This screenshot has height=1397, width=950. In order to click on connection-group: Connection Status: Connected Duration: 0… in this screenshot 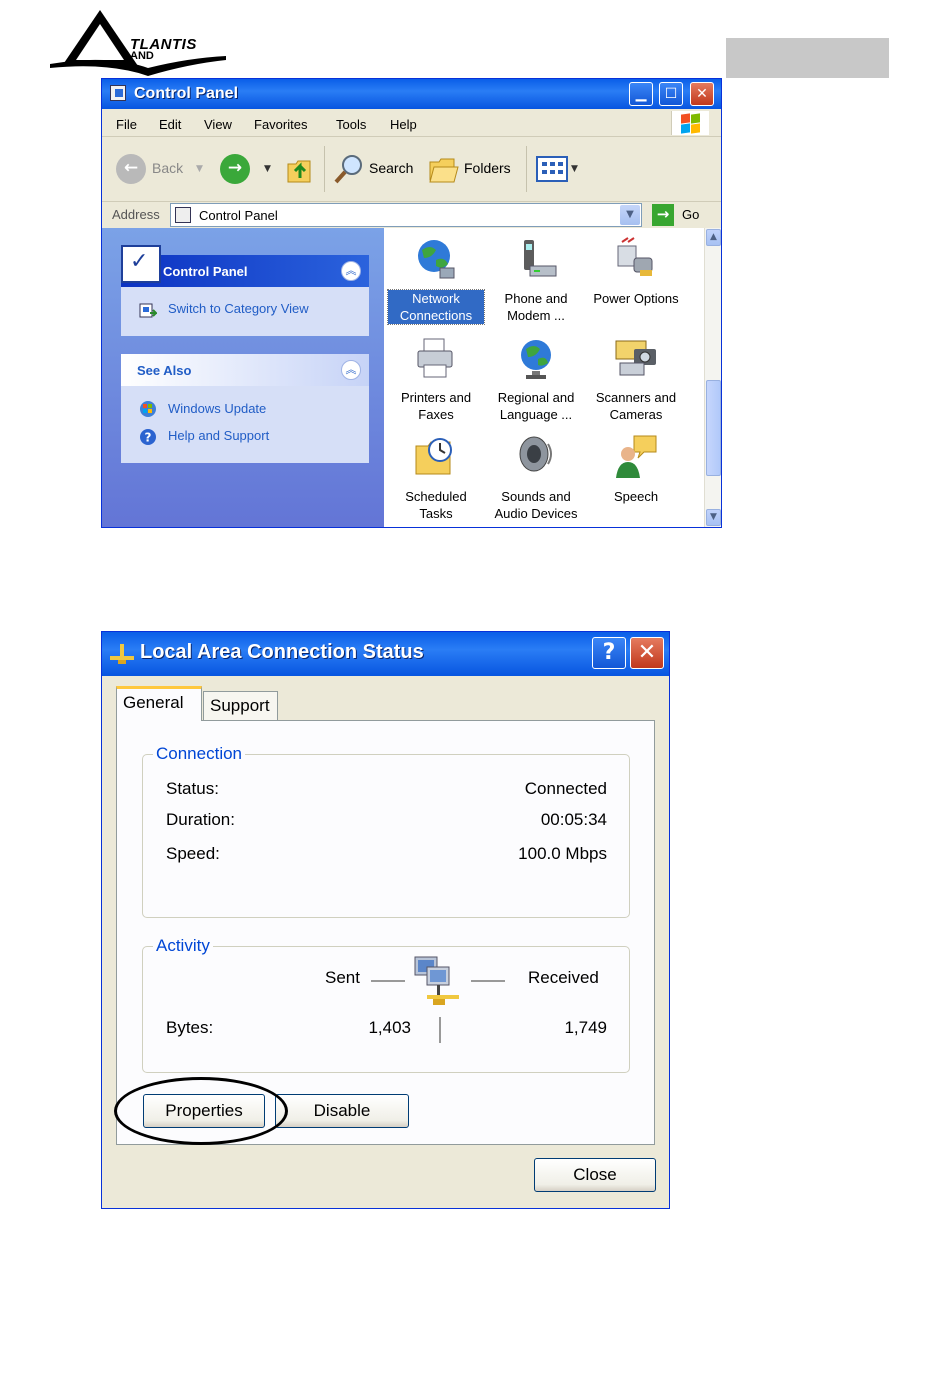, I will do `click(386, 831)`.